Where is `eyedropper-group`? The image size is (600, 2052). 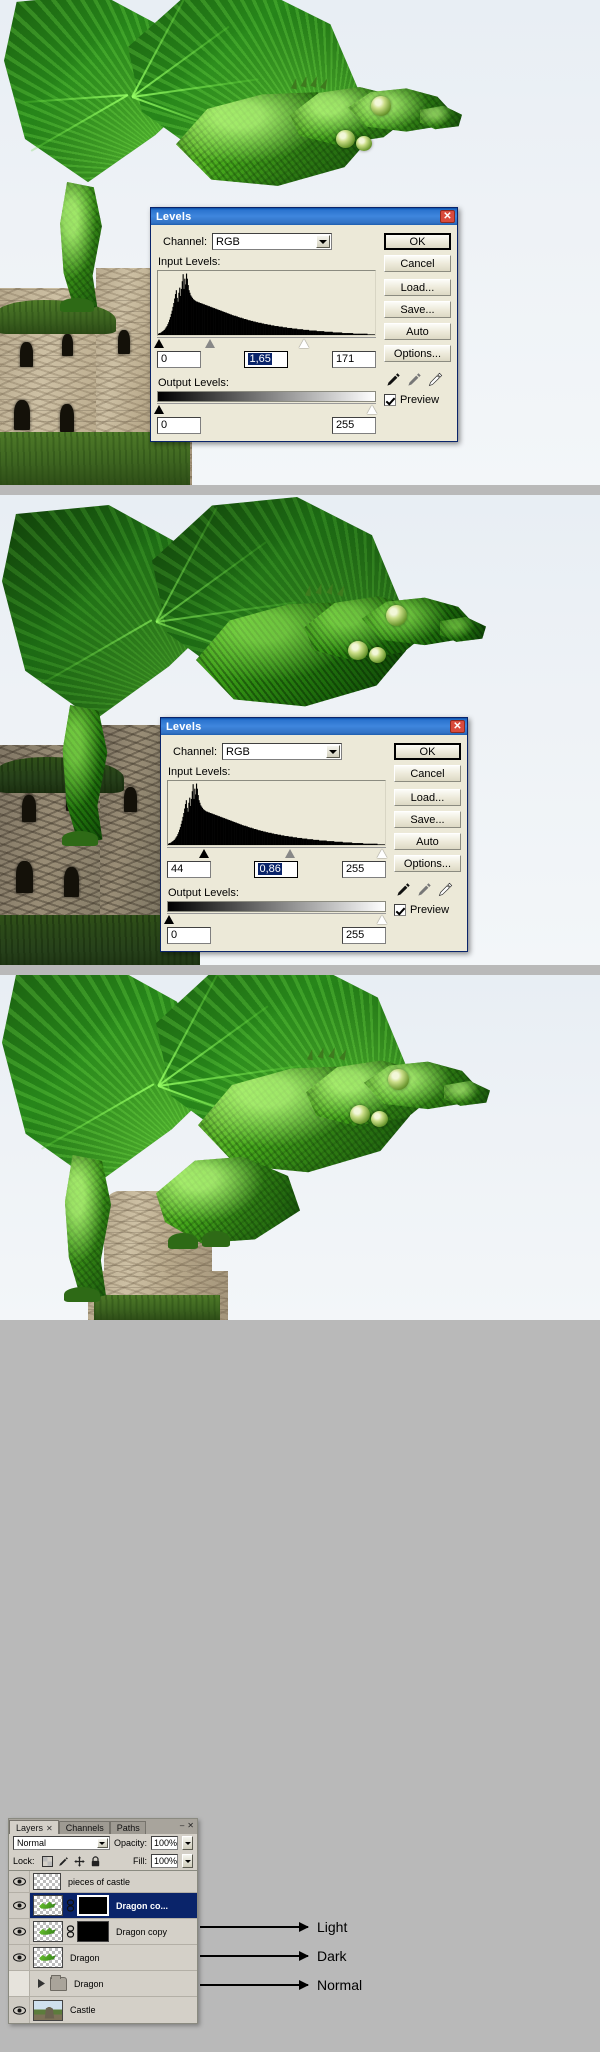 eyedropper-group is located at coordinates (418, 379).